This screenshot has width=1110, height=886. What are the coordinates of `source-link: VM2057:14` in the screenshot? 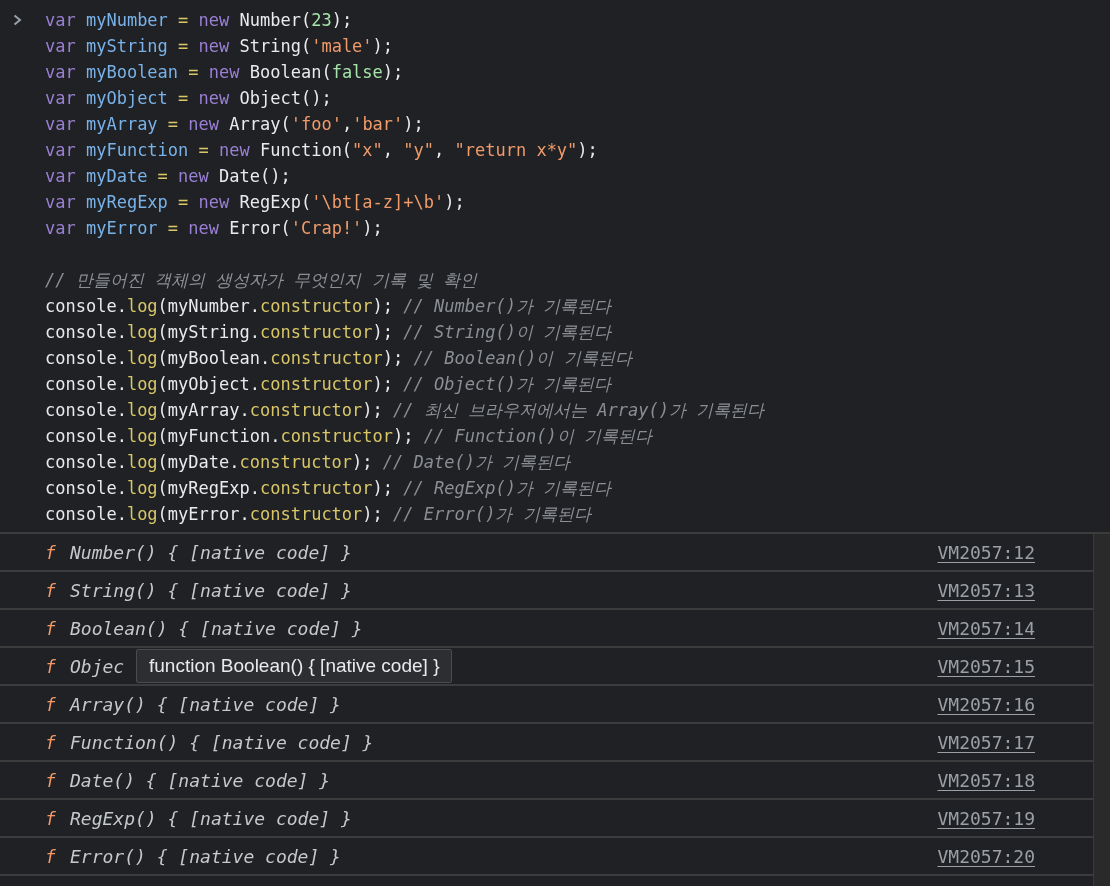 It's located at (986, 628).